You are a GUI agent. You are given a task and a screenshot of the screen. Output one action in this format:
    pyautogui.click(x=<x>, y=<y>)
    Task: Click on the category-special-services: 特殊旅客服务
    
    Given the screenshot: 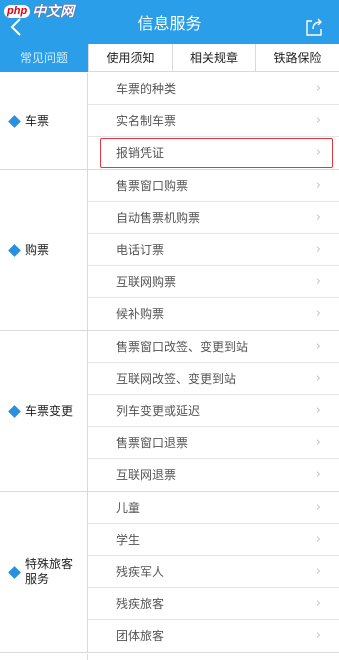 What is the action you would take?
    pyautogui.click(x=44, y=572)
    